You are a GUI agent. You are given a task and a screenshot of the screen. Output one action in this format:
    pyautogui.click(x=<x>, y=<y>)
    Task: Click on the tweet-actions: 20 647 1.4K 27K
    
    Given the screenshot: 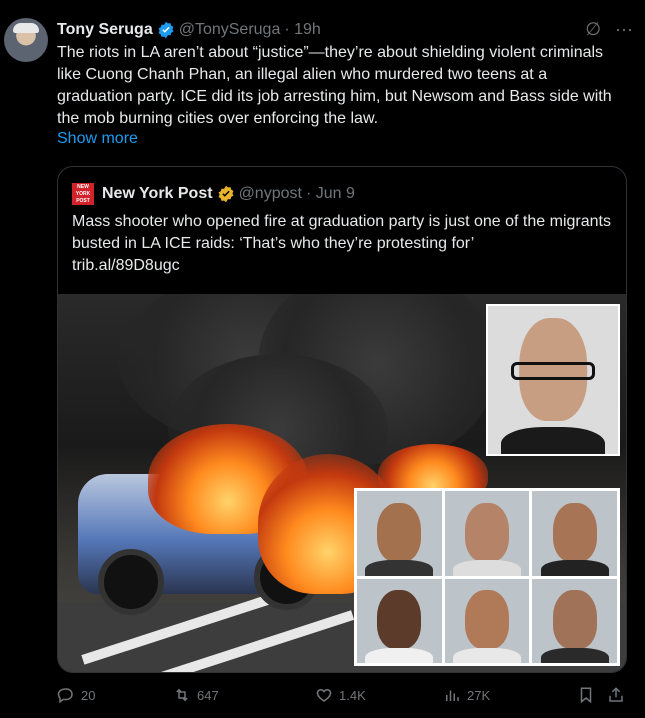 What is the action you would take?
    pyautogui.click(x=342, y=697)
    